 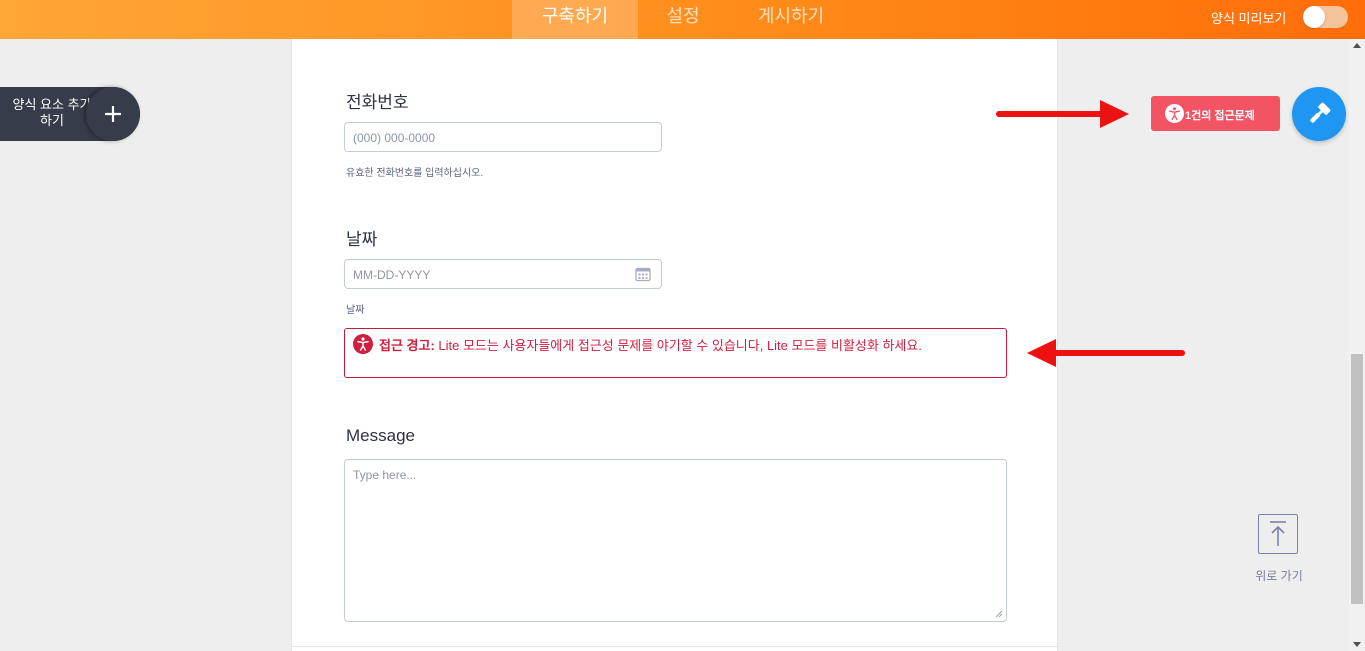 What do you see at coordinates (377, 102) in the screenshot?
I see `phone-label: 전화번호` at bounding box center [377, 102].